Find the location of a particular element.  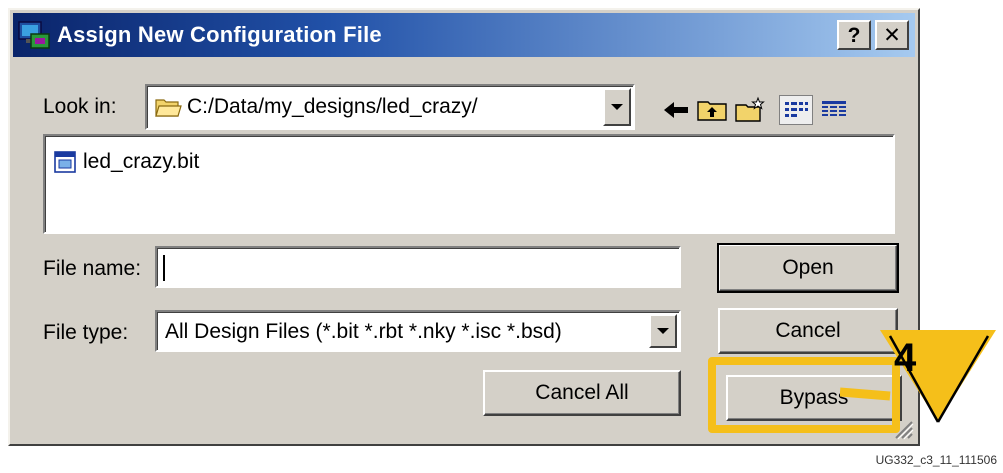

file-name-input is located at coordinates (415, 268).